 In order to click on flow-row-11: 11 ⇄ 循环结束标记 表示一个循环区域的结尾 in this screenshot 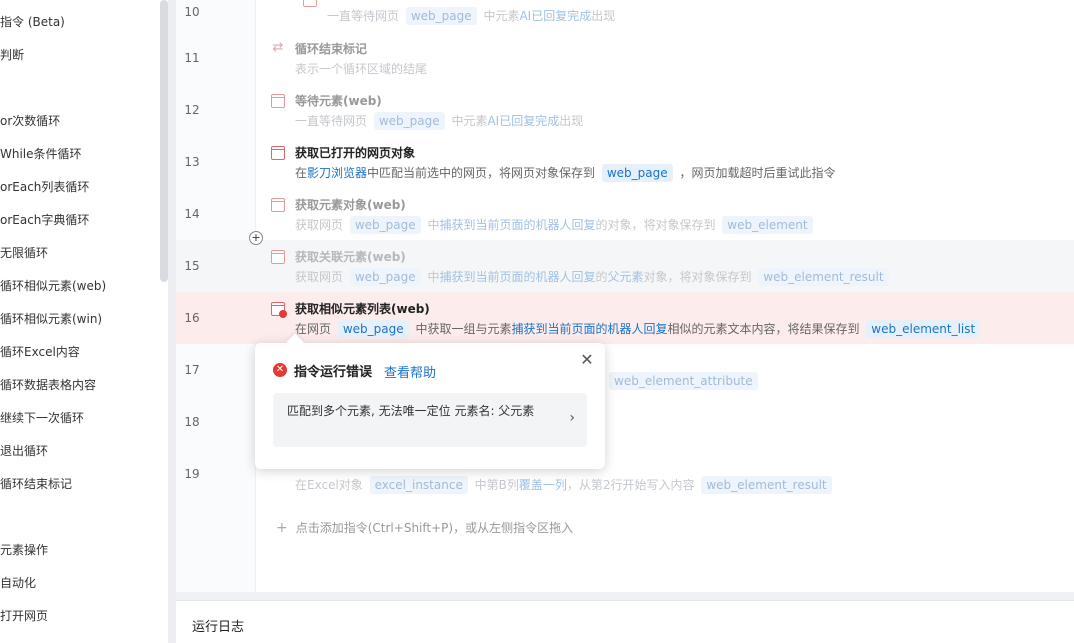, I will do `click(625, 58)`.